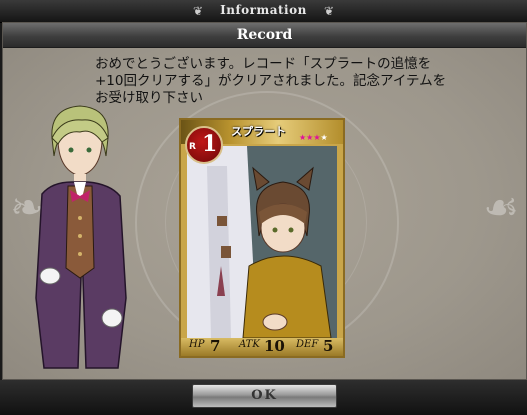 The width and height of the screenshot is (527, 415). What do you see at coordinates (258, 131) in the screenshot?
I see `card-name: スプラート` at bounding box center [258, 131].